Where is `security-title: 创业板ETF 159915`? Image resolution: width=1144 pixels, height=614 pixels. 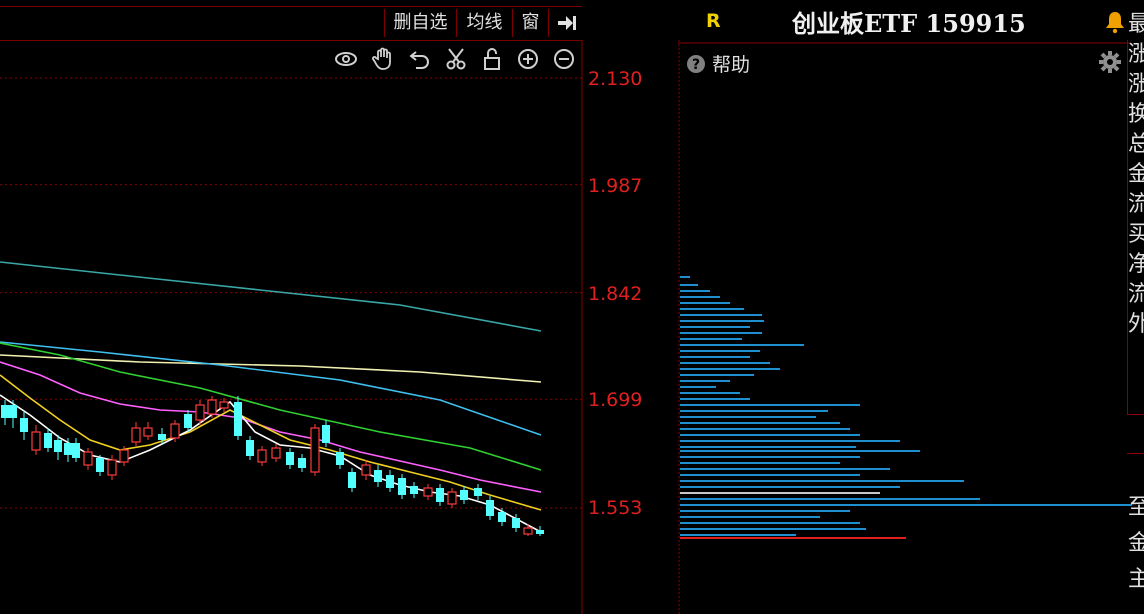 security-title: 创业板ETF 159915 is located at coordinates (909, 23).